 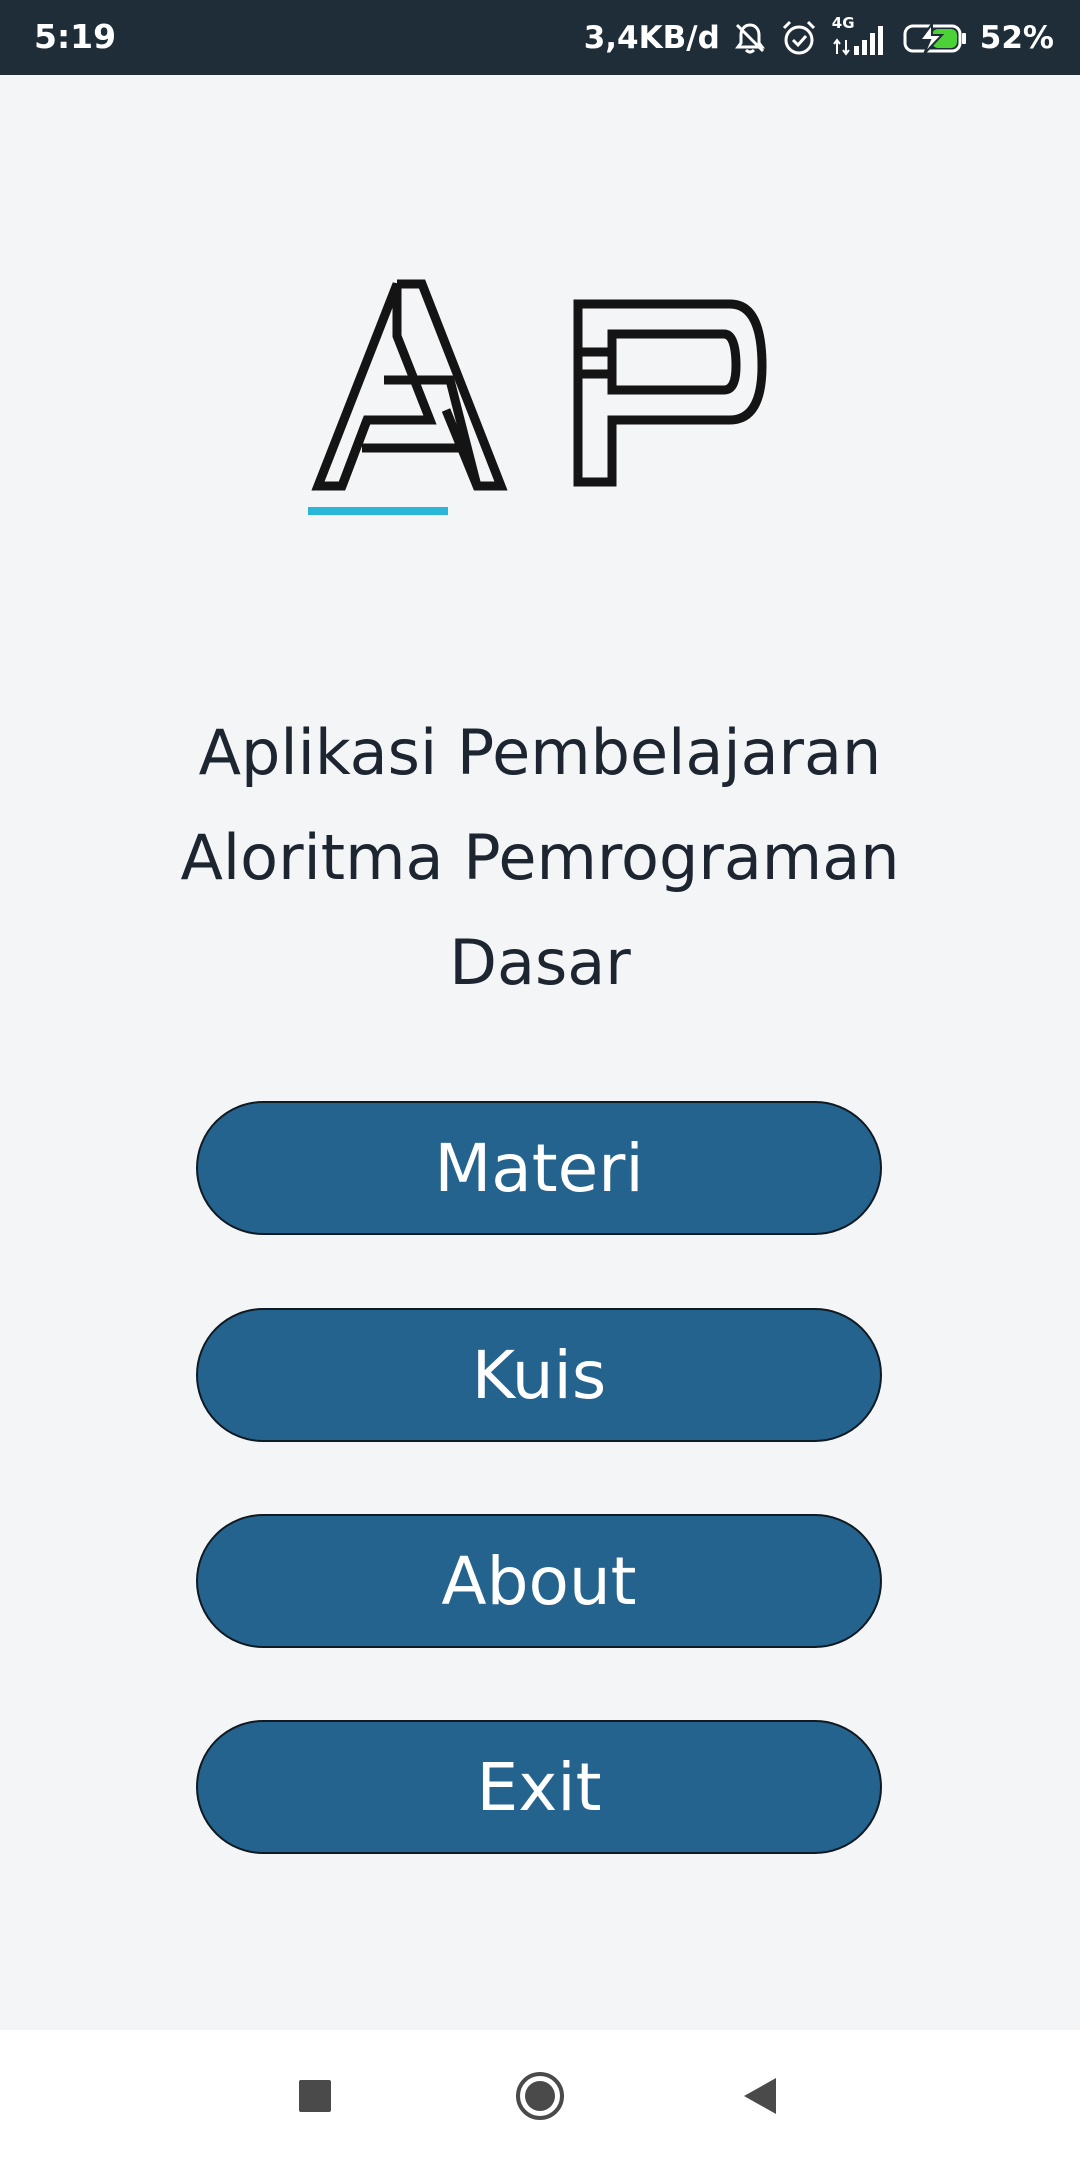 I want to click on title-line-3: Dasar, so click(x=540, y=962).